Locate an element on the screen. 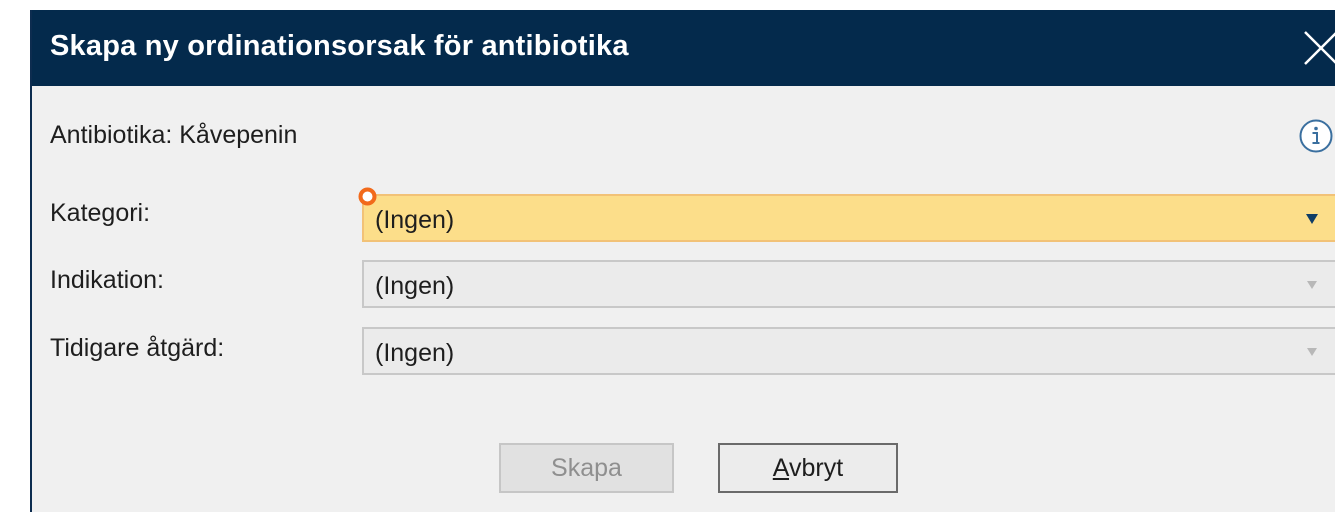  info-icon is located at coordinates (1316, 136).